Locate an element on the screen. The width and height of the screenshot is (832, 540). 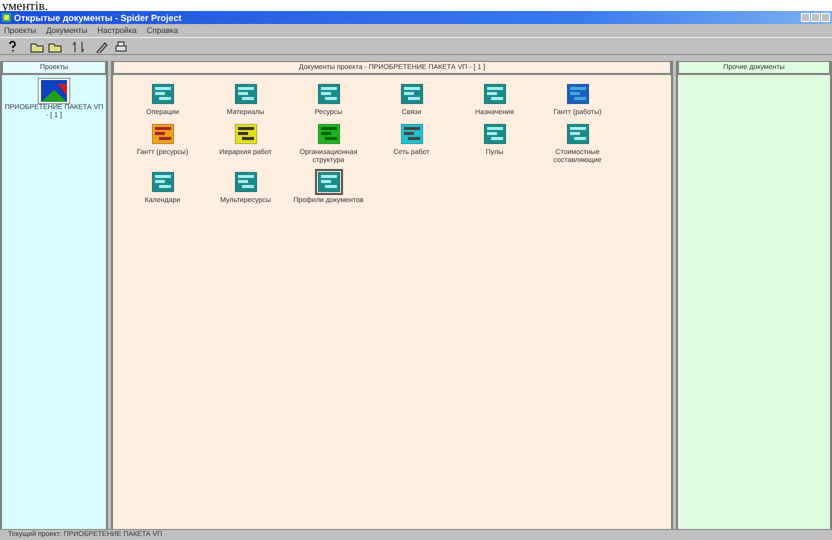
document-button is located at coordinates (328, 182).